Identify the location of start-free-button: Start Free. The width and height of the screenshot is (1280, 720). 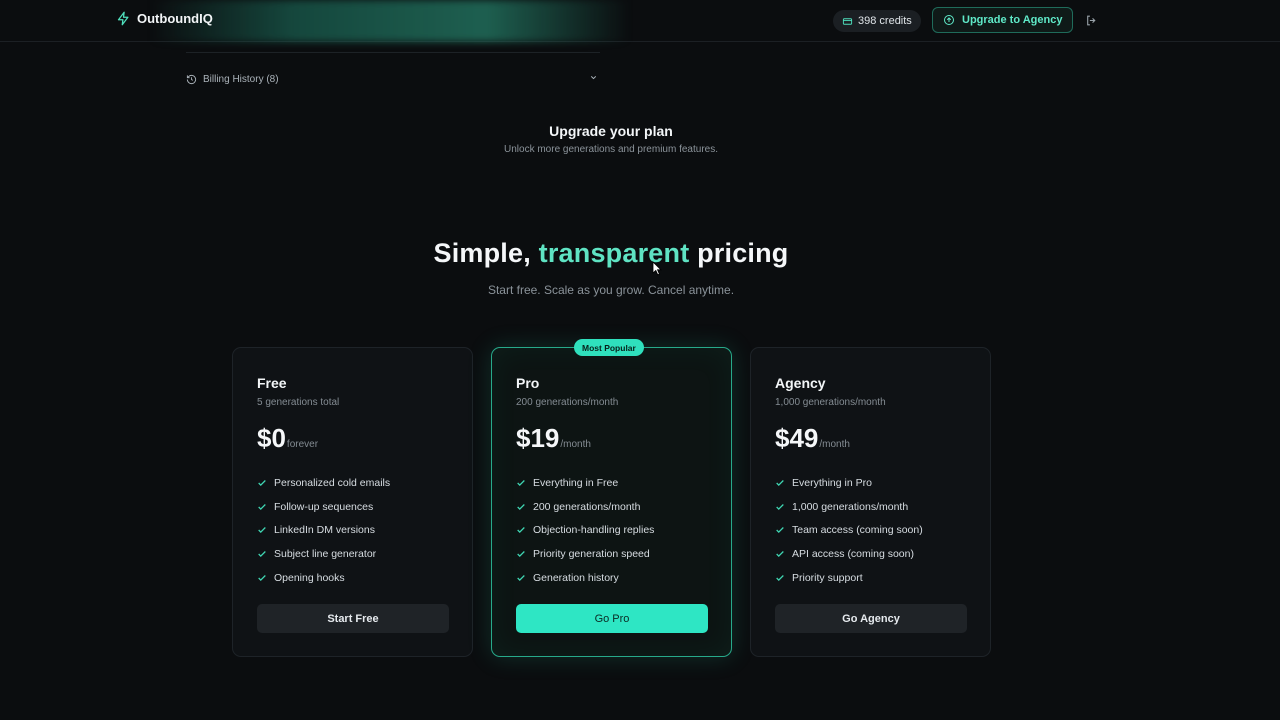
(353, 618).